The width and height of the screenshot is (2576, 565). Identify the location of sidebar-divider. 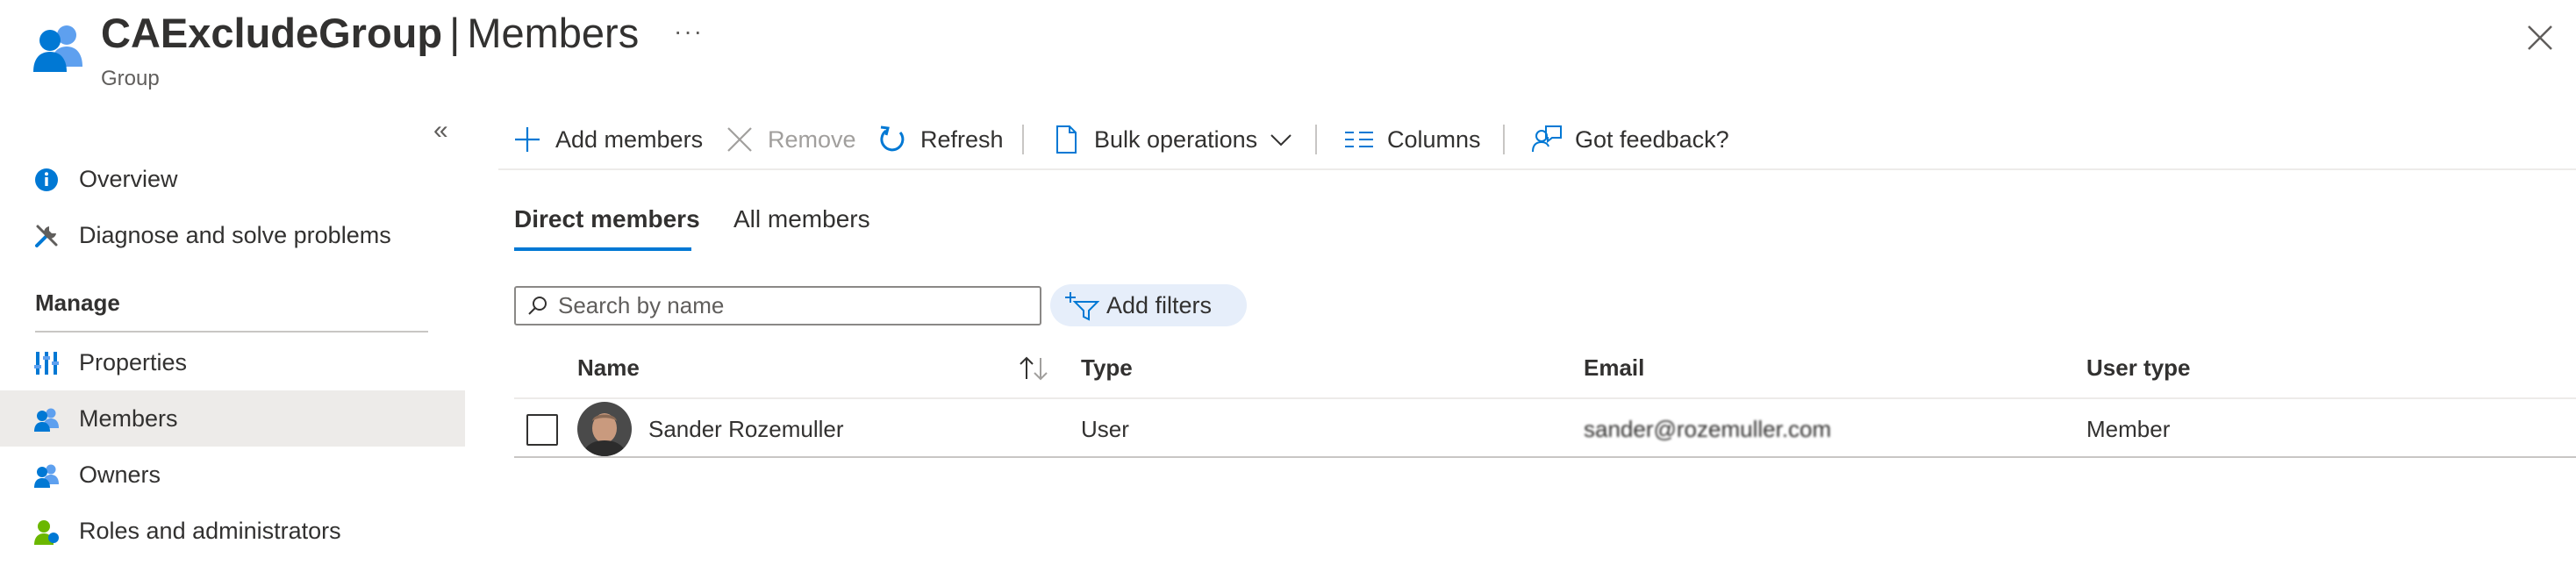
(231, 332).